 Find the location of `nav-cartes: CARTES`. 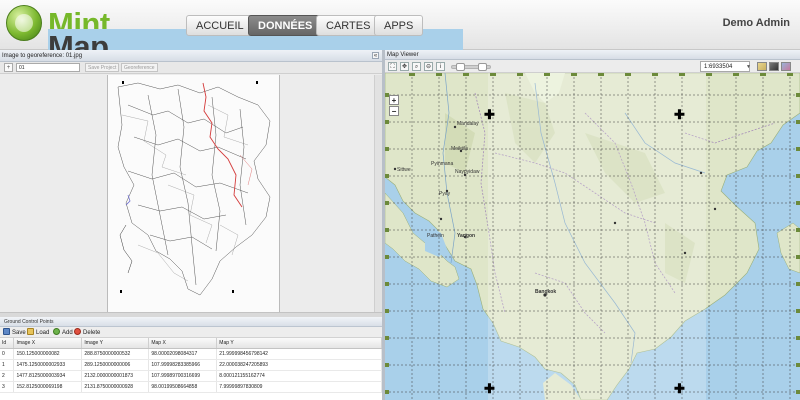

nav-cartes: CARTES is located at coordinates (348, 25).